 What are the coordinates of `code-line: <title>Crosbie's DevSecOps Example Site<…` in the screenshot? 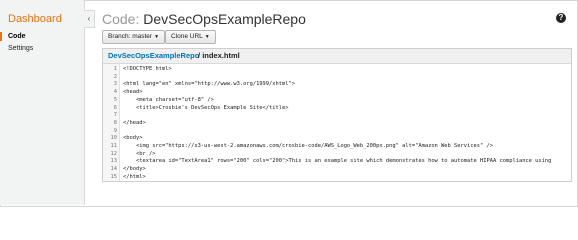 It's located at (206, 107).